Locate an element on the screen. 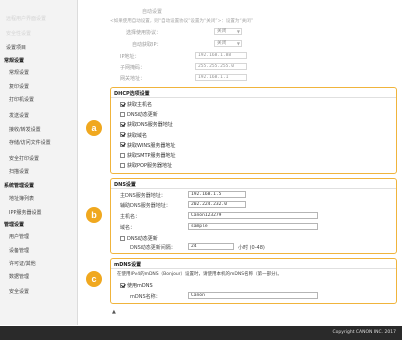 This screenshot has height=340, width=402. sidebar-item: 管理设置 is located at coordinates (14, 225).